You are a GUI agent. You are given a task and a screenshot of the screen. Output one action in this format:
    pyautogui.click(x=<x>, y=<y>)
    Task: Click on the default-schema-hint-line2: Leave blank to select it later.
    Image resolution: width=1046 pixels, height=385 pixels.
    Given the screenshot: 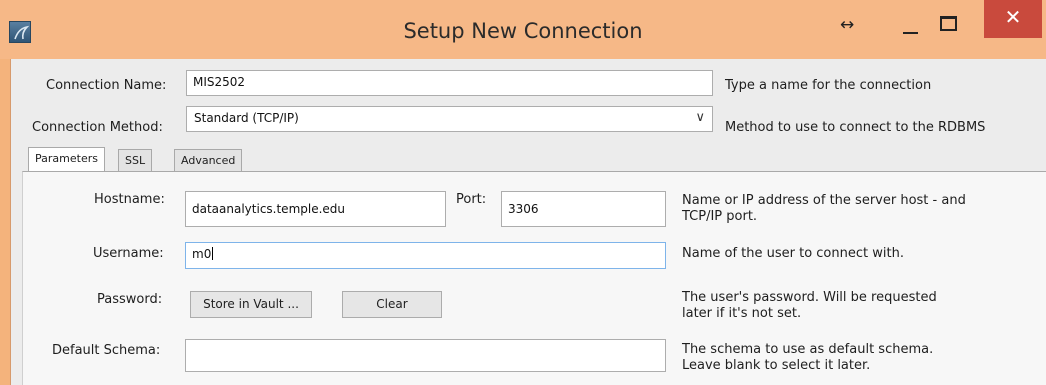 What is the action you would take?
    pyautogui.click(x=776, y=365)
    